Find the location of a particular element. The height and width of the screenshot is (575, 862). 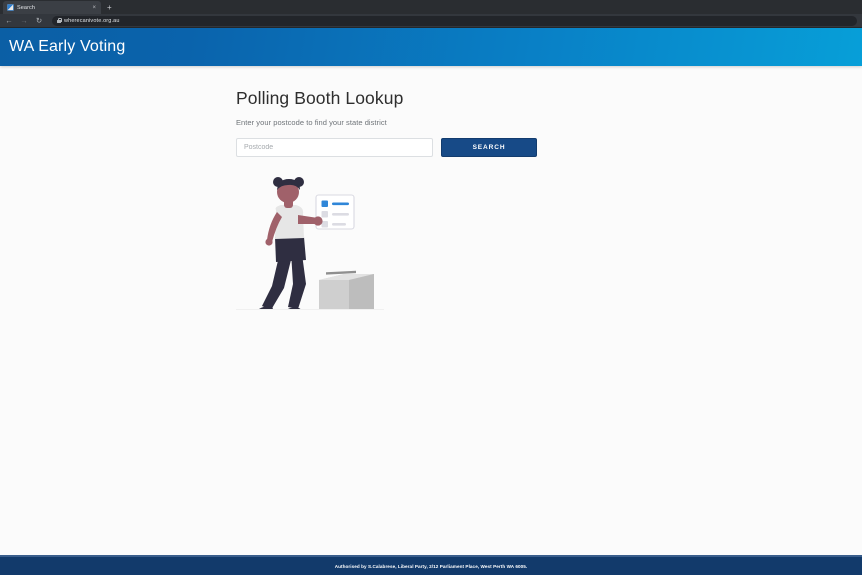

new-tab-icon: + is located at coordinates (109, 8).